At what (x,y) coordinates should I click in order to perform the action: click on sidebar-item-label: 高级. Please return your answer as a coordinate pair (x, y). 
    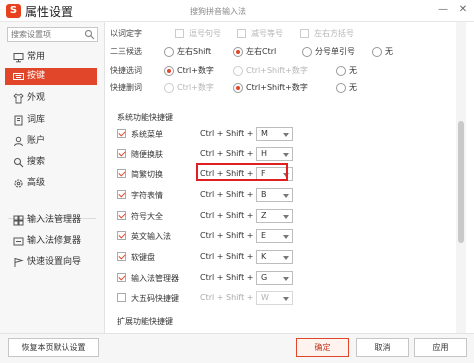
    Looking at the image, I should click on (36, 183).